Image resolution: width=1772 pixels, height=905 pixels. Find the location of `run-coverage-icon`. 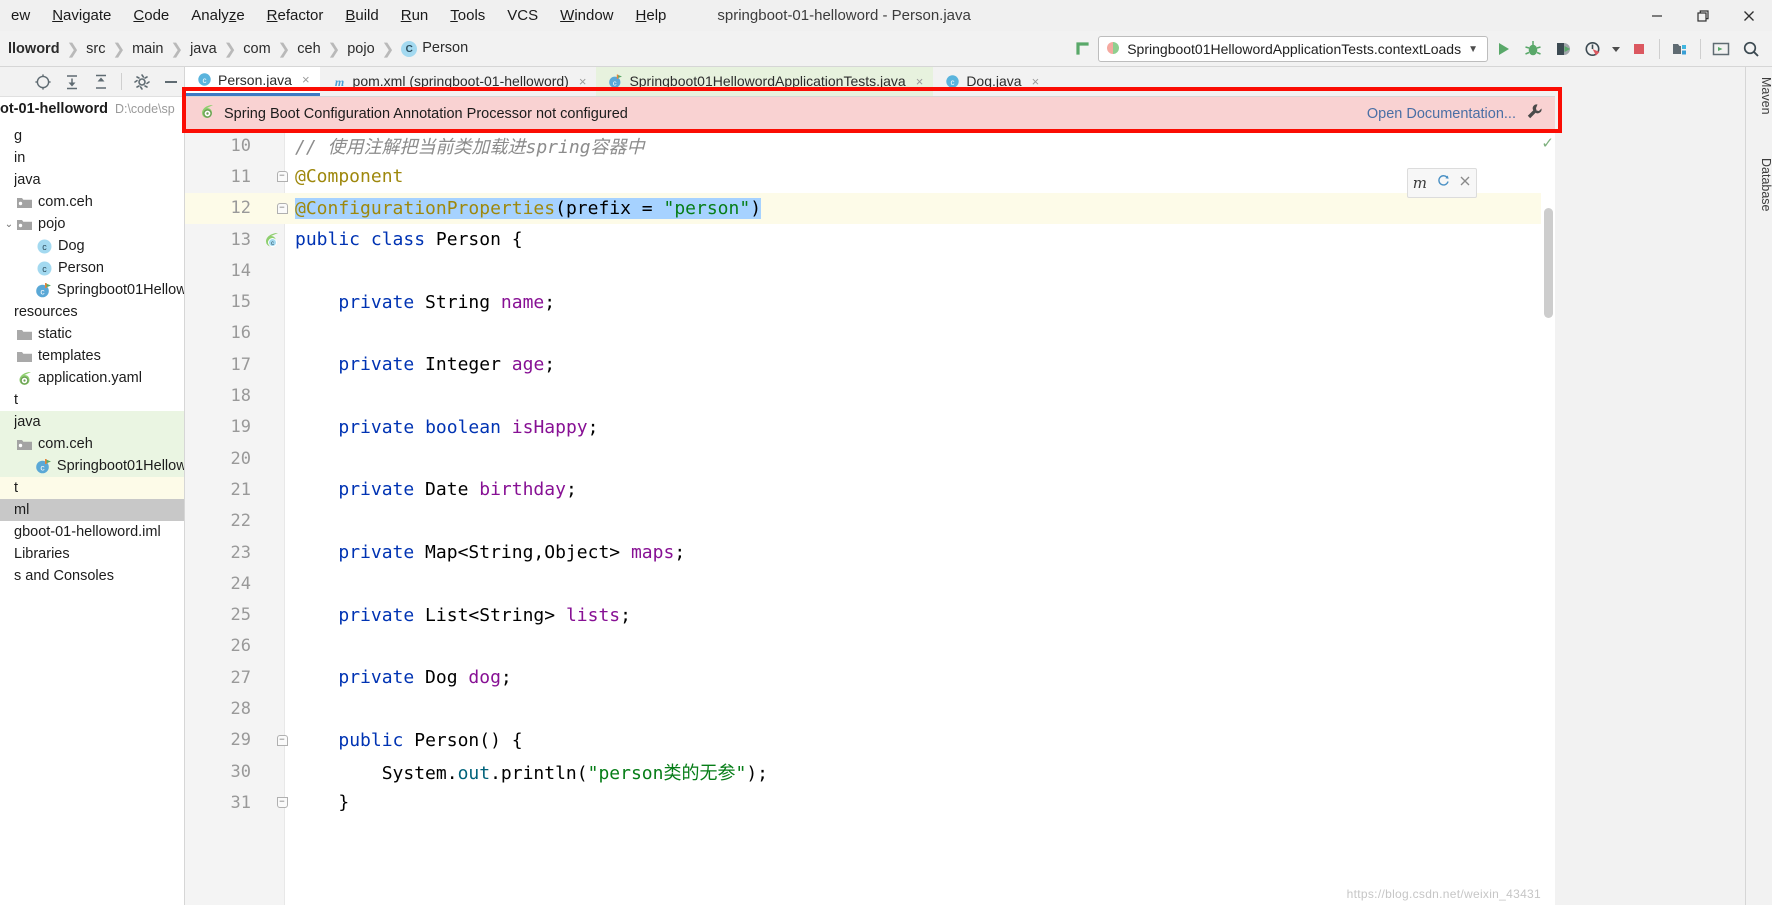

run-coverage-icon is located at coordinates (1563, 49).